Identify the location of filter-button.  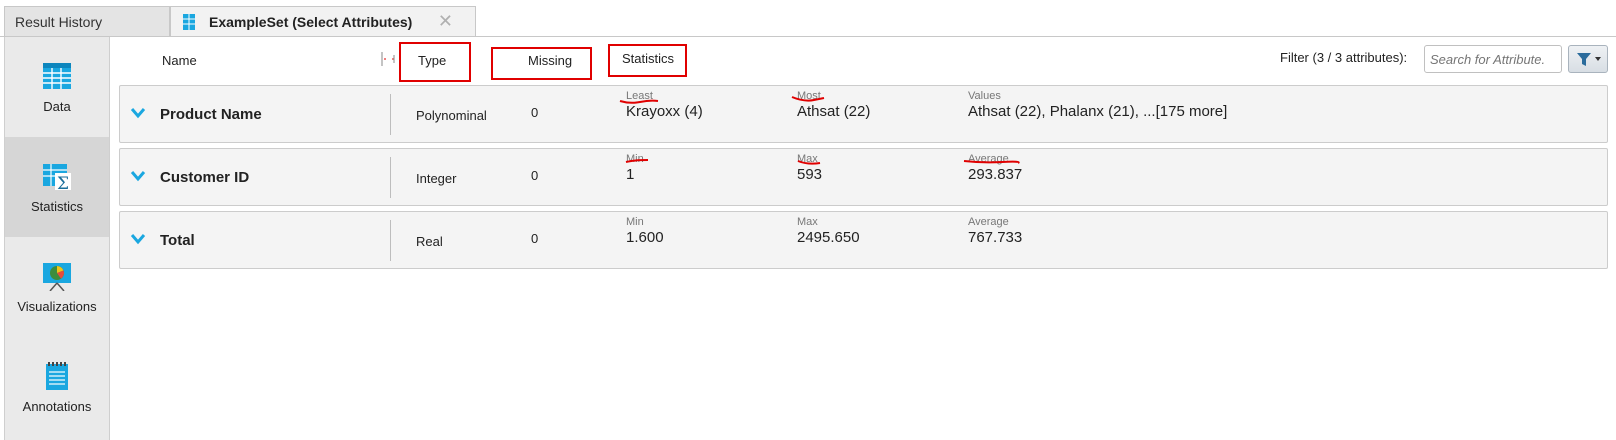
(1588, 59).